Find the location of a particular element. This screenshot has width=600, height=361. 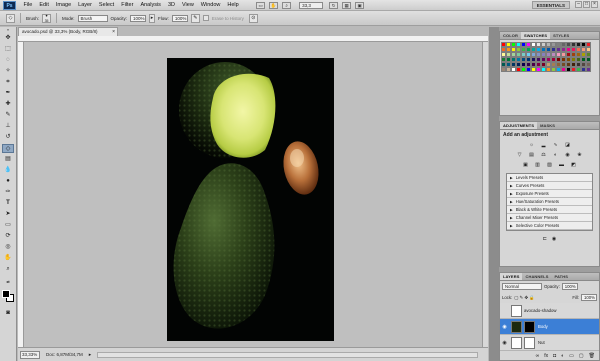

menu-help: Help is located at coordinates (233, 5).